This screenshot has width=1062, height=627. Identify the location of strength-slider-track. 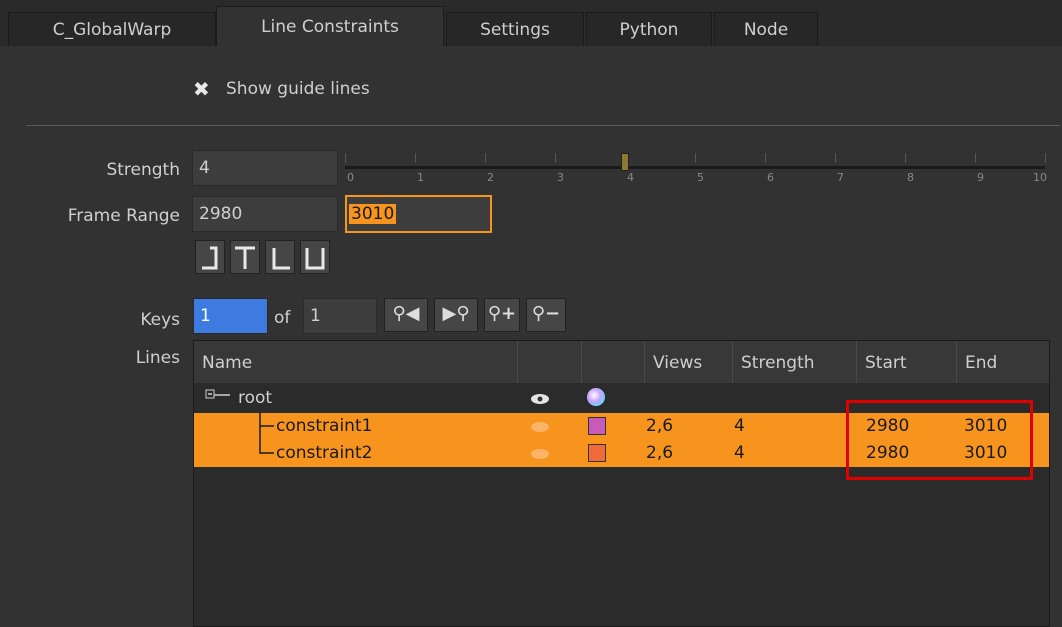
(695, 167).